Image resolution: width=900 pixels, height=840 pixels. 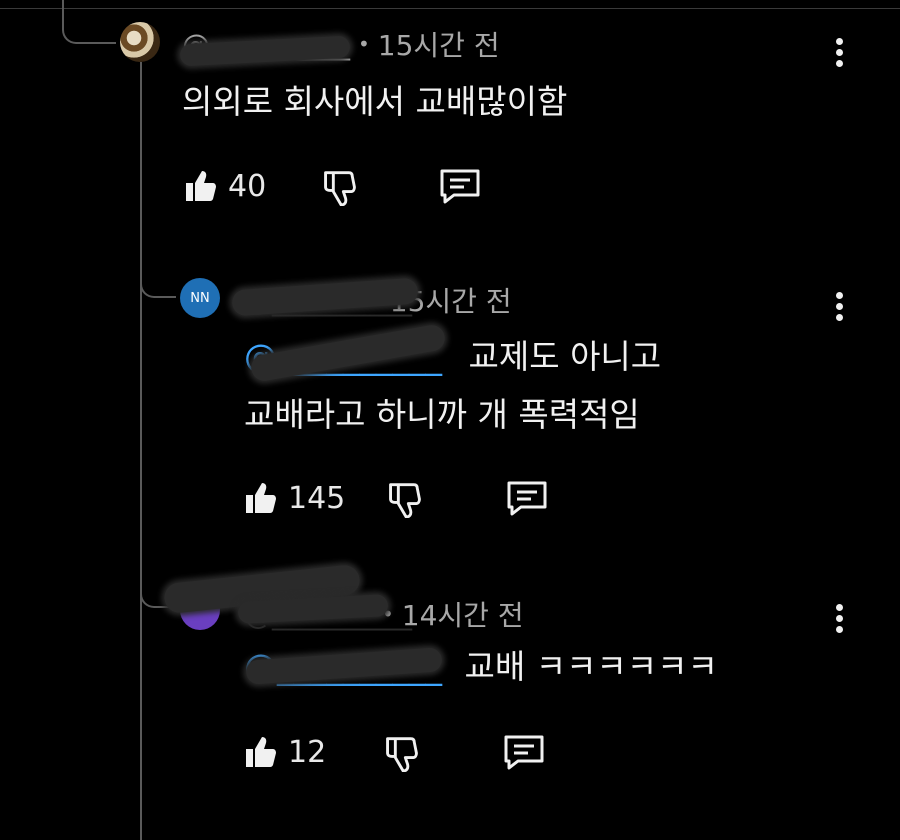 What do you see at coordinates (317, 498) in the screenshot?
I see `like-count: 145` at bounding box center [317, 498].